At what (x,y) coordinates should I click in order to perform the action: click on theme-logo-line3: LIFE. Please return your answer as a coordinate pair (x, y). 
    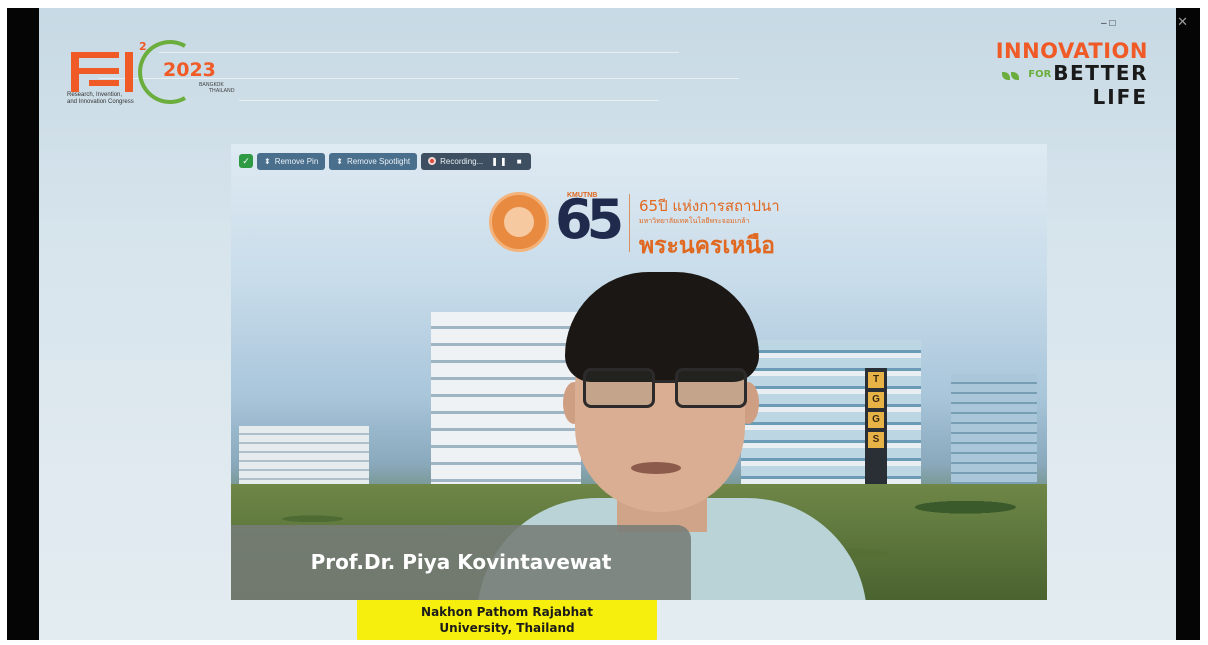
    Looking at the image, I should click on (1120, 97).